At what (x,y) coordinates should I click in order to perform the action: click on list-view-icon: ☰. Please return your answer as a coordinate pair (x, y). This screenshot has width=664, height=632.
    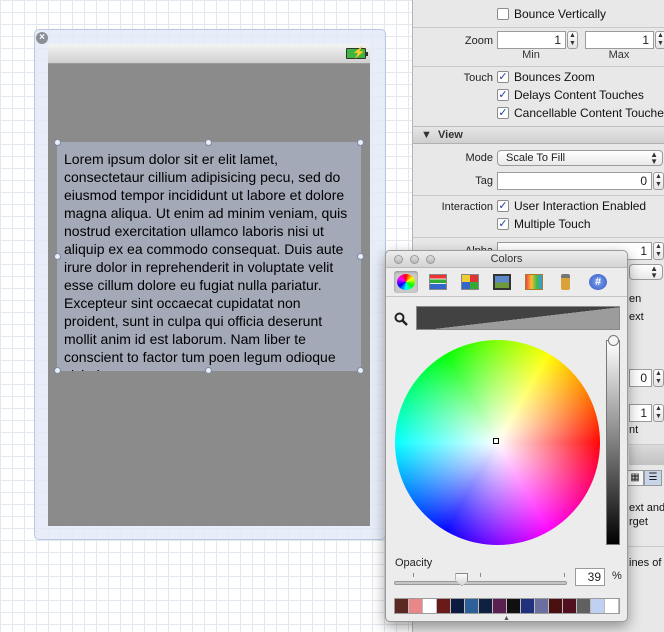
    Looking at the image, I should click on (653, 478).